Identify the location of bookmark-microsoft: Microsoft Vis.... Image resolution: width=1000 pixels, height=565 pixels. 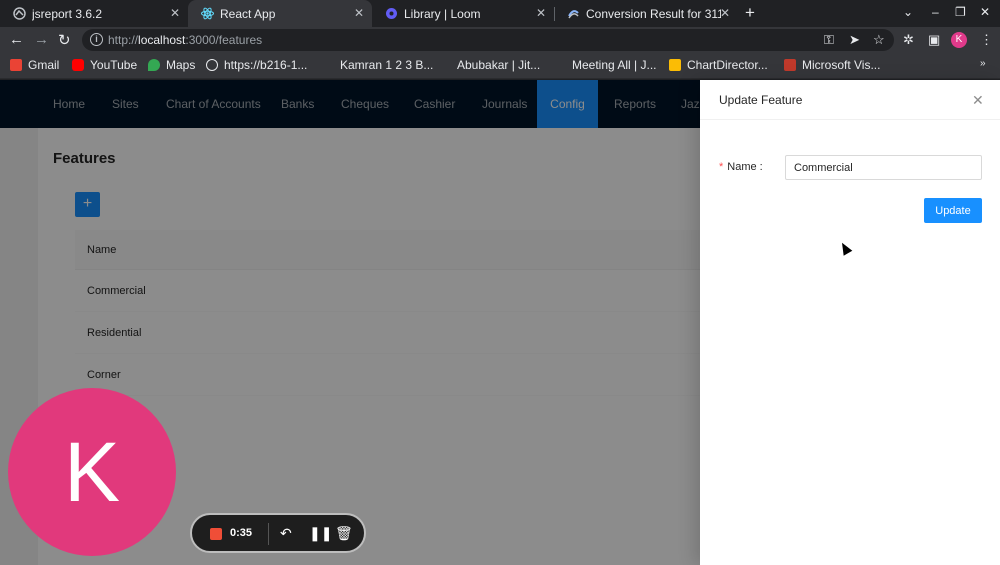
(832, 65).